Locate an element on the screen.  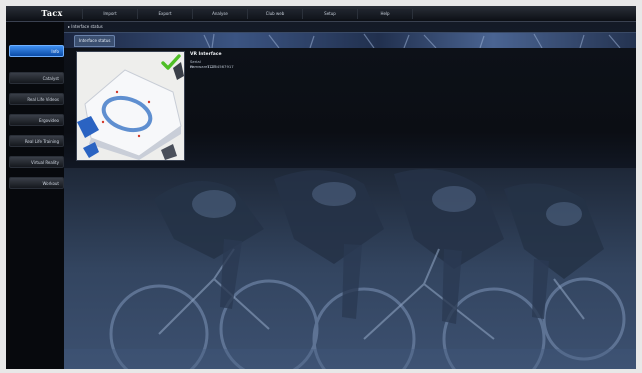
sidebar-item-workout: Workout is located at coordinates (36, 183).